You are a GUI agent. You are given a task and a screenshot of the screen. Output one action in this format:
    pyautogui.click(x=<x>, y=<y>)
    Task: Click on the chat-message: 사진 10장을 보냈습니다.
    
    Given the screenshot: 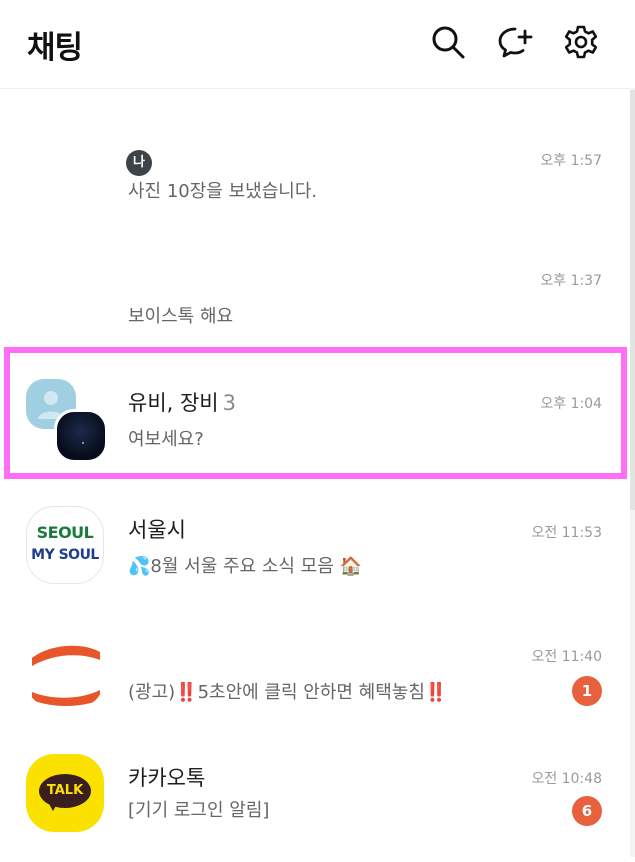 What is the action you would take?
    pyautogui.click(x=223, y=191)
    